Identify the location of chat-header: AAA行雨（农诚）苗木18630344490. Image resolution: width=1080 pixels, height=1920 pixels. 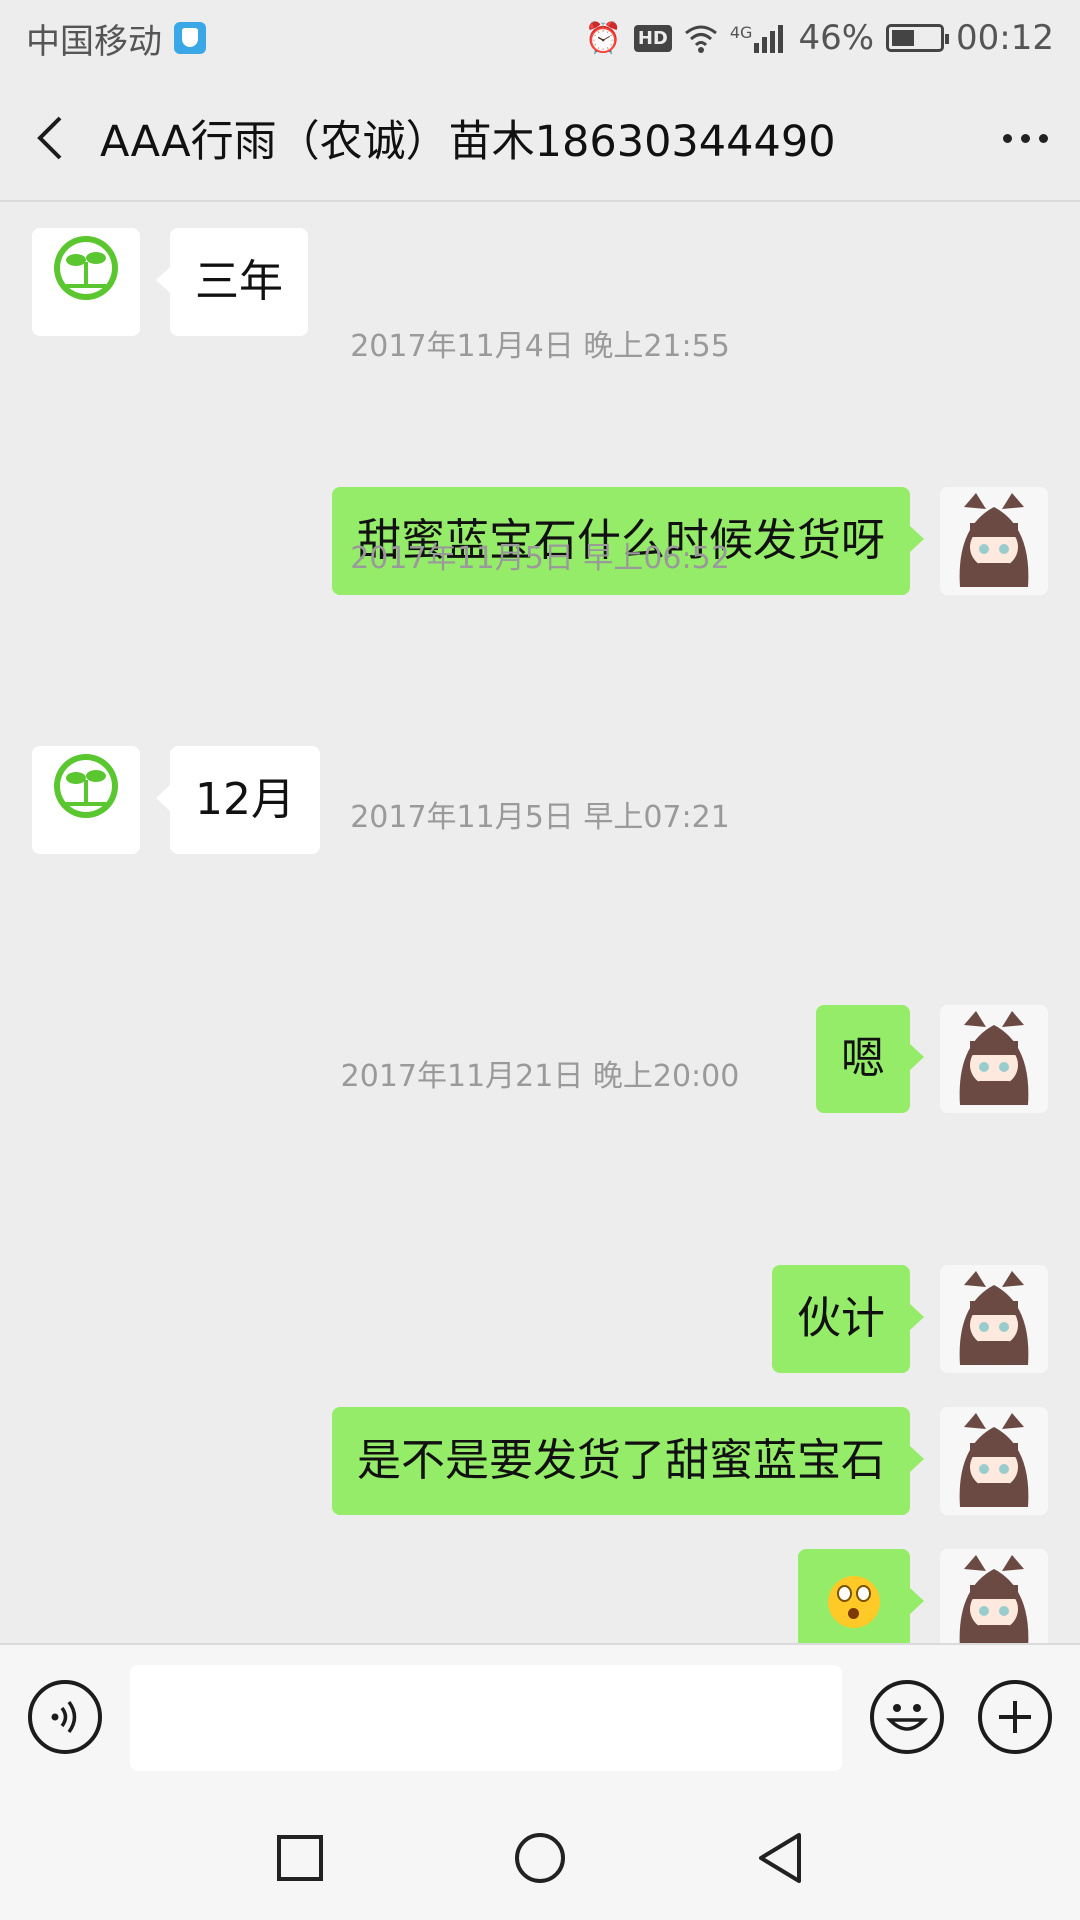
(540, 139).